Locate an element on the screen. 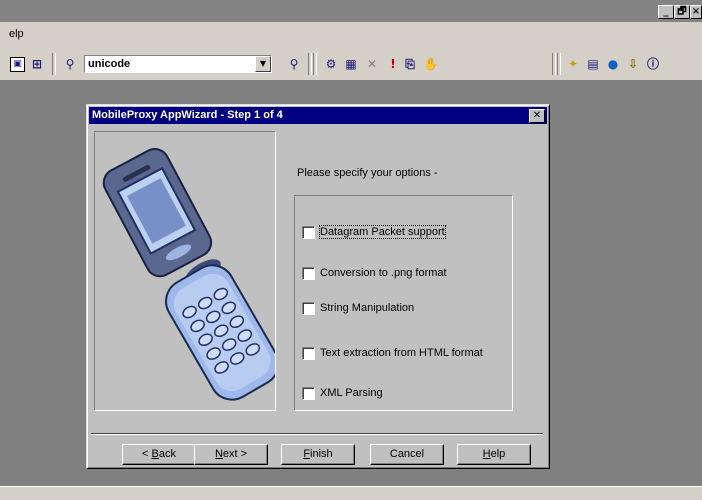  info-icon: ⓘ is located at coordinates (653, 64).